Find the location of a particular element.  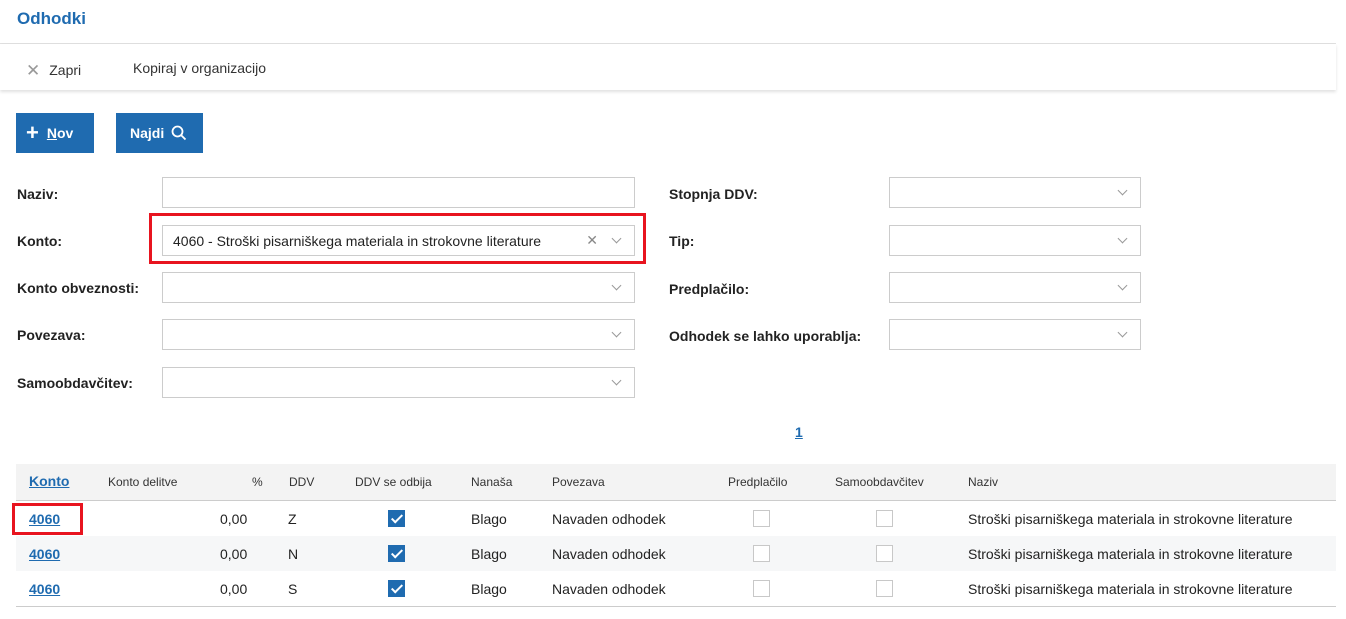

samoobdavcitev-select is located at coordinates (398, 382).